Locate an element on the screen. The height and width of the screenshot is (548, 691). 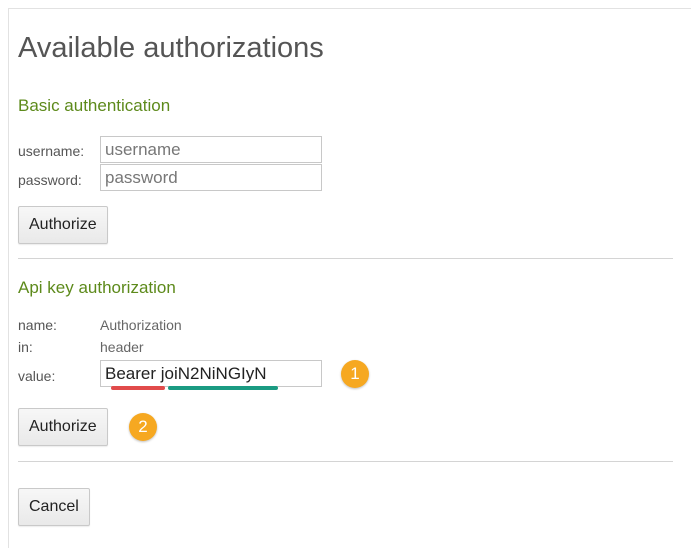
footer-divider is located at coordinates (345, 461).